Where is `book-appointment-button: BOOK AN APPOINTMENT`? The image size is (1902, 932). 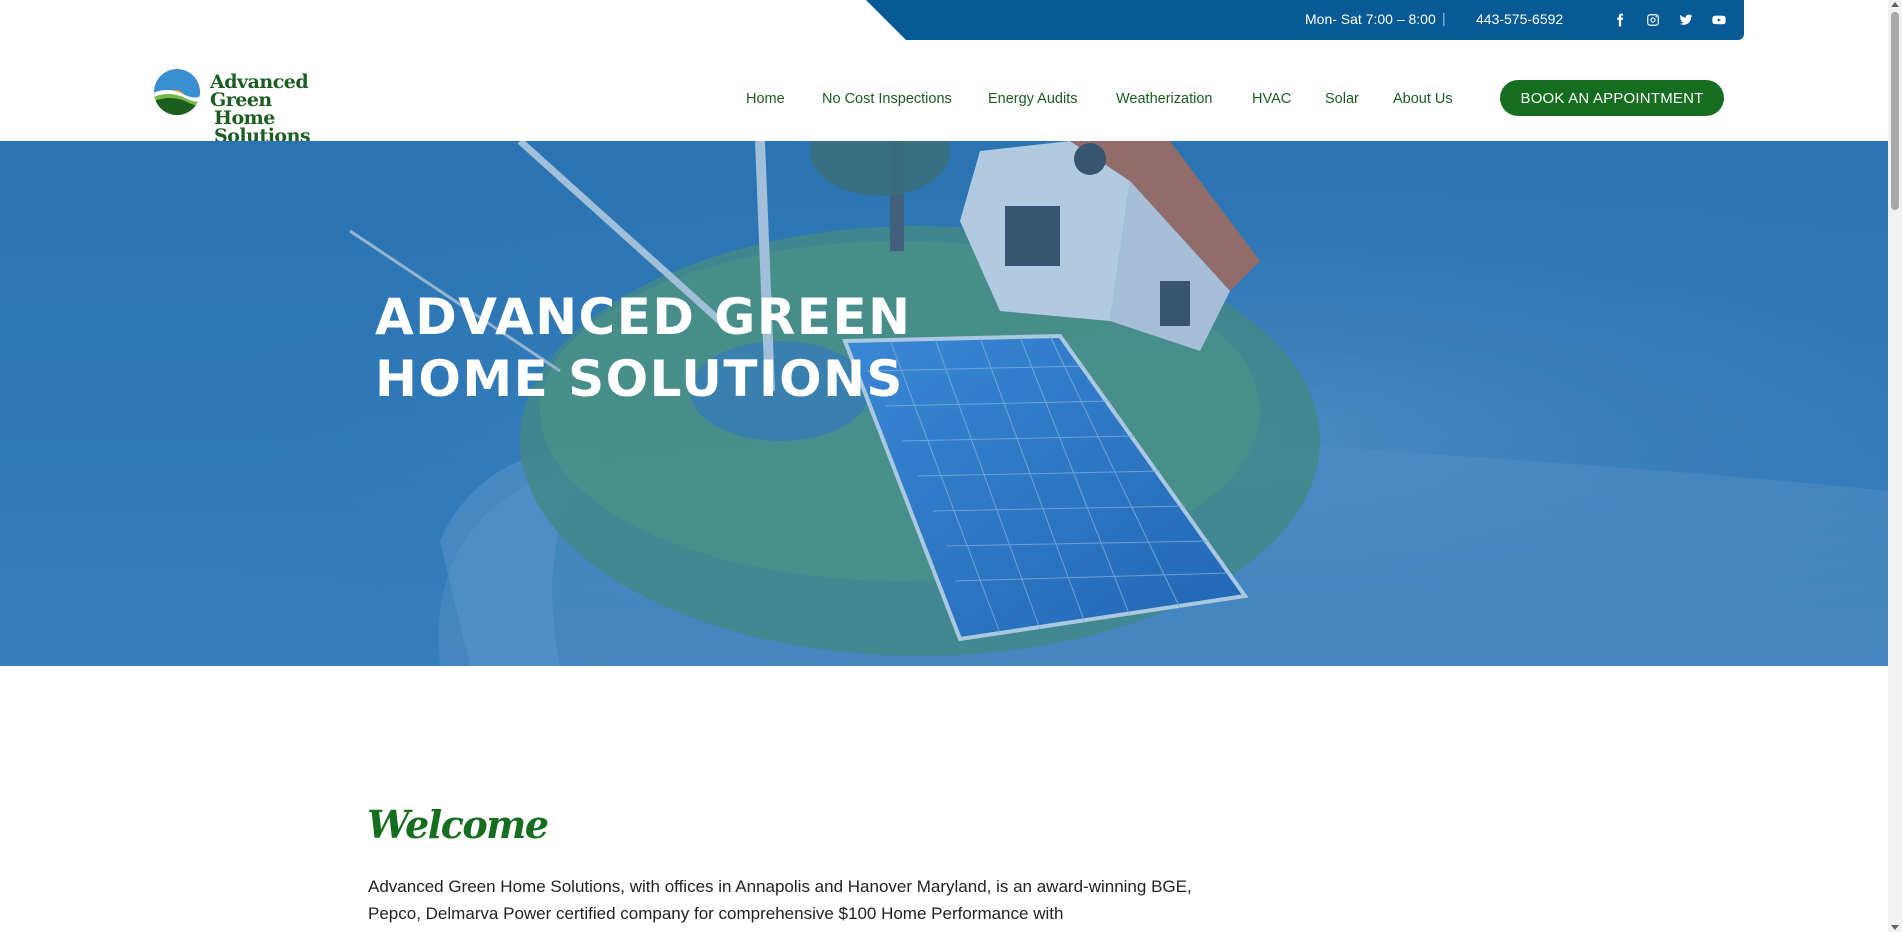 book-appointment-button: BOOK AN APPOINTMENT is located at coordinates (1612, 98).